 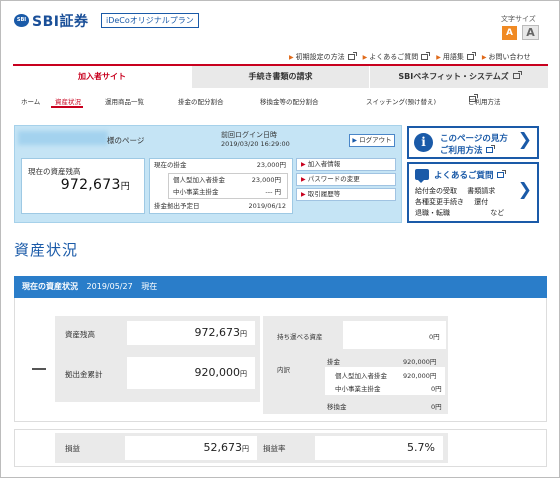 What do you see at coordinates (102, 77) in the screenshot?
I see `tab-member-site: 加入者サイト` at bounding box center [102, 77].